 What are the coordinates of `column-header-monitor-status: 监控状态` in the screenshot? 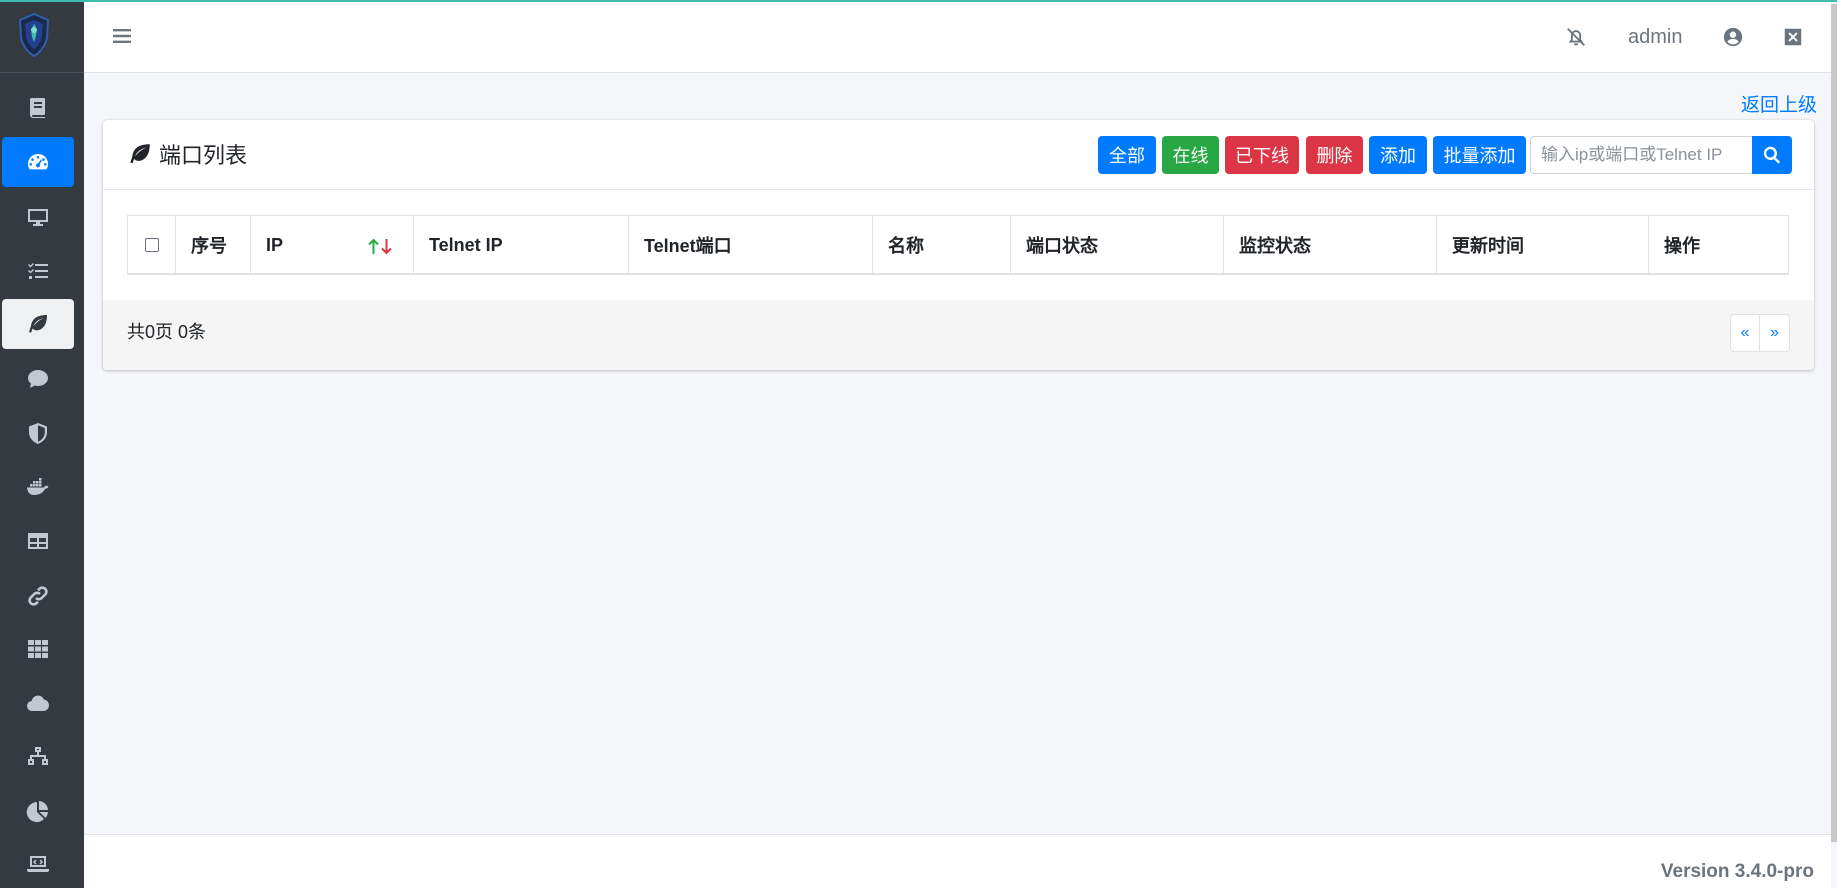 It's located at (1330, 245).